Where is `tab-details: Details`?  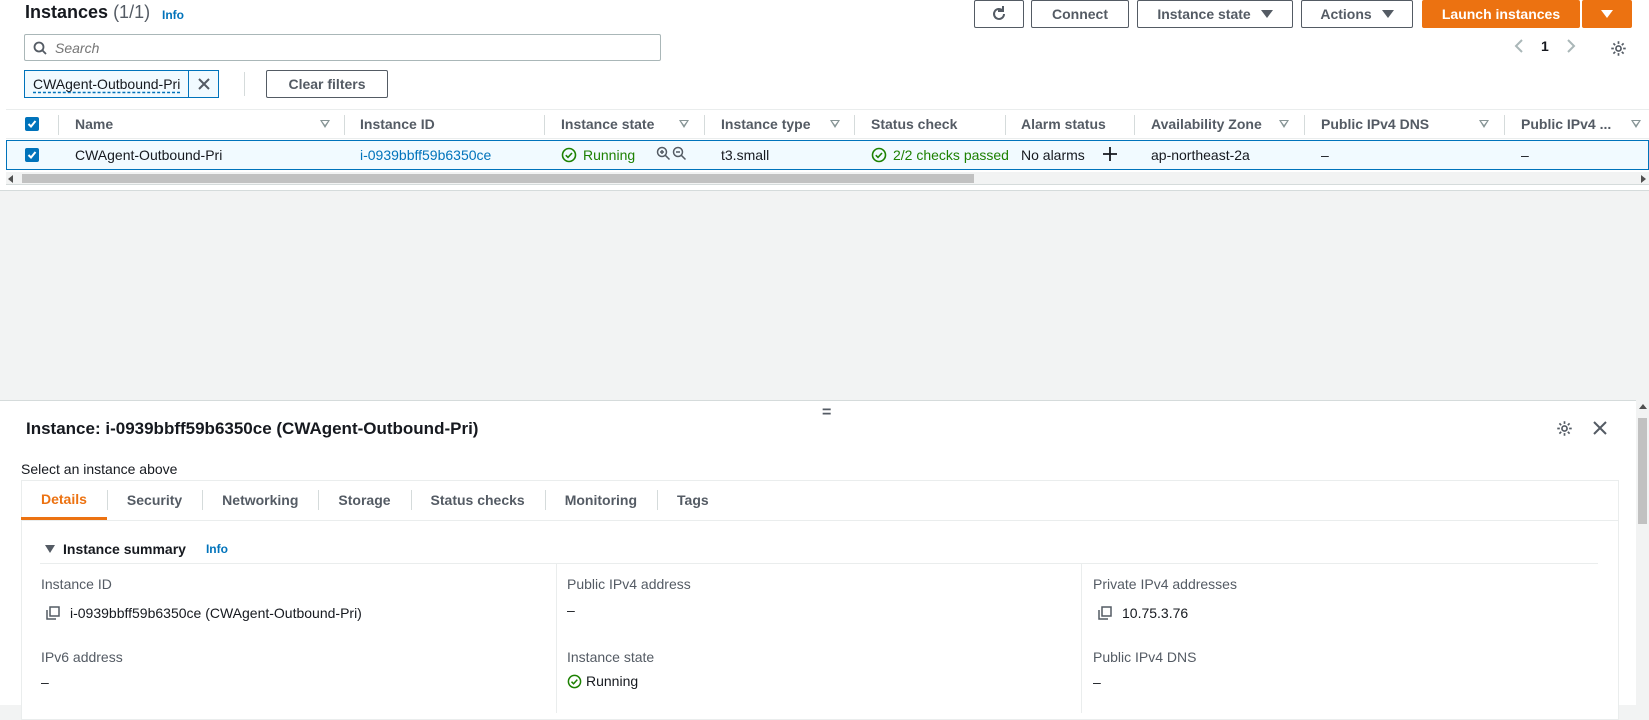
tab-details: Details is located at coordinates (64, 500).